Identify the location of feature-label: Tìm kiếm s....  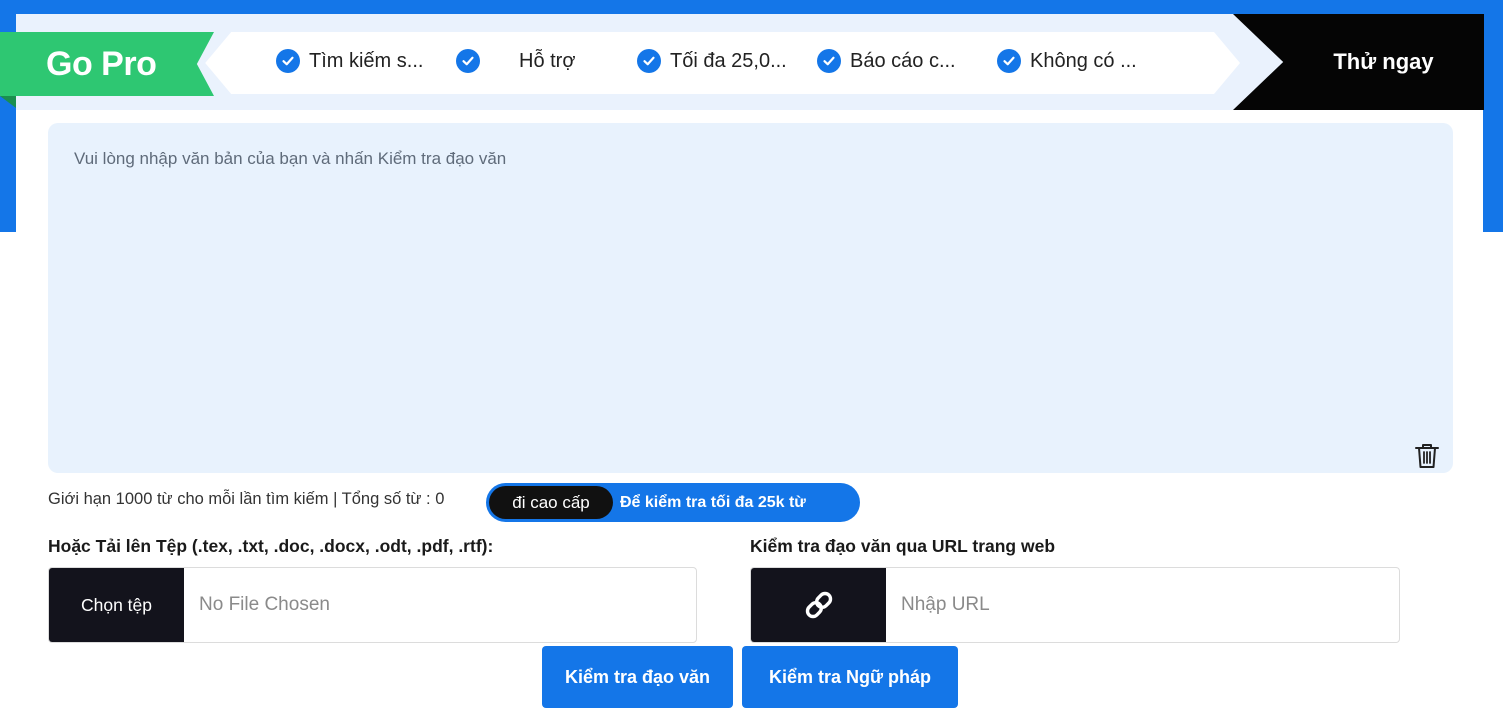
(366, 60).